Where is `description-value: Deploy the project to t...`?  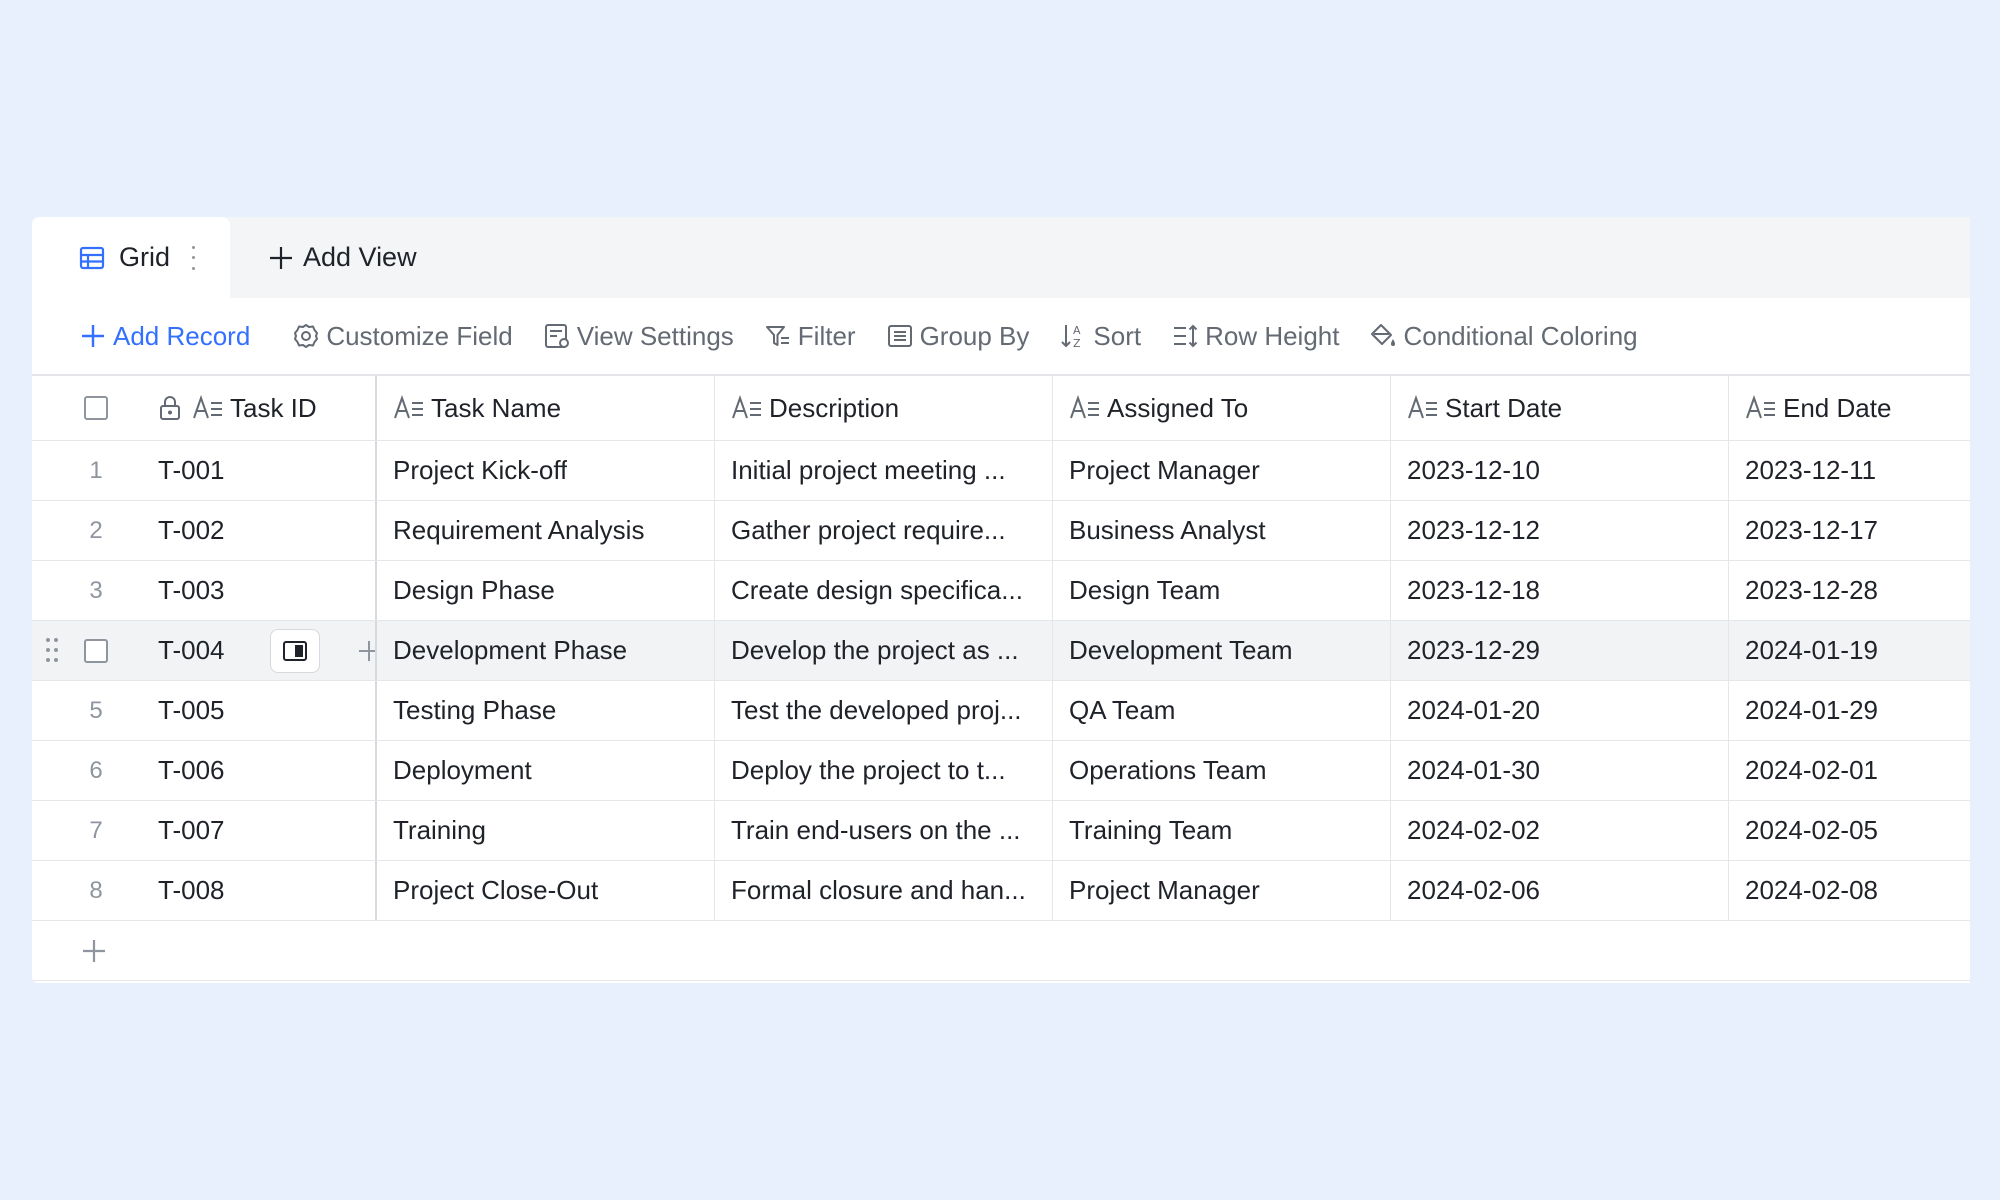 description-value: Deploy the project to t... is located at coordinates (868, 770).